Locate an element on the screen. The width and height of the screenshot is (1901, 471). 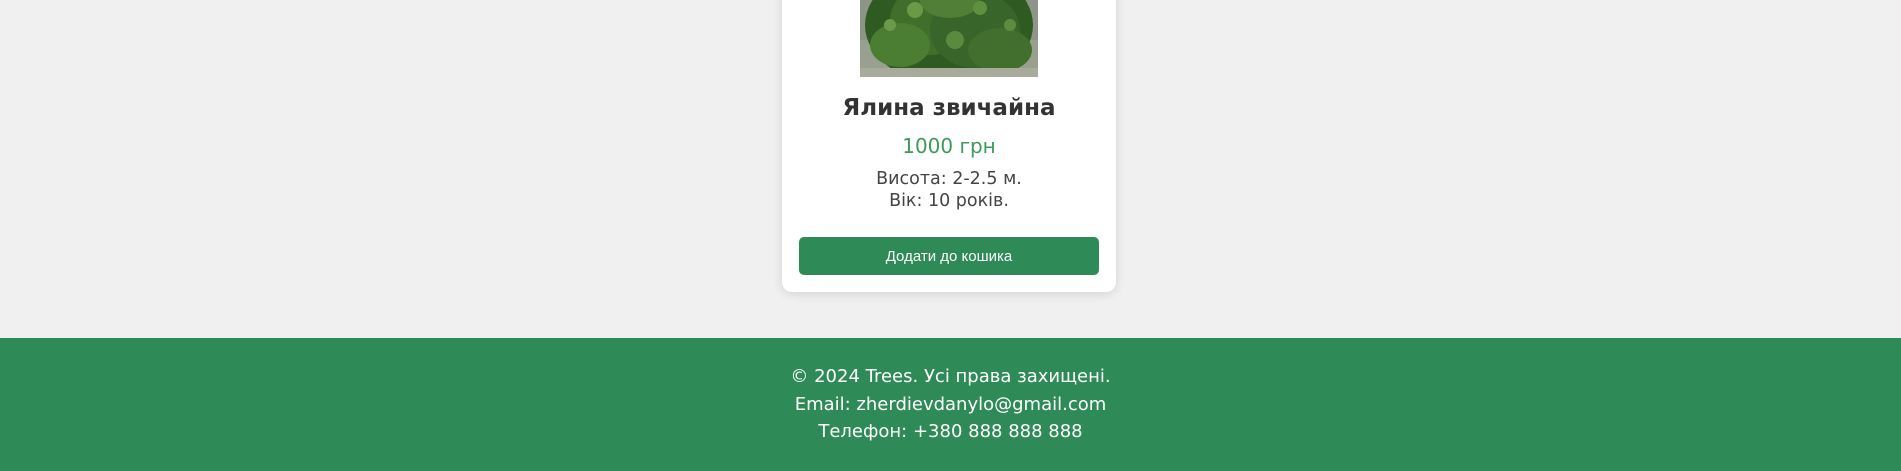
product-image is located at coordinates (949, 38).